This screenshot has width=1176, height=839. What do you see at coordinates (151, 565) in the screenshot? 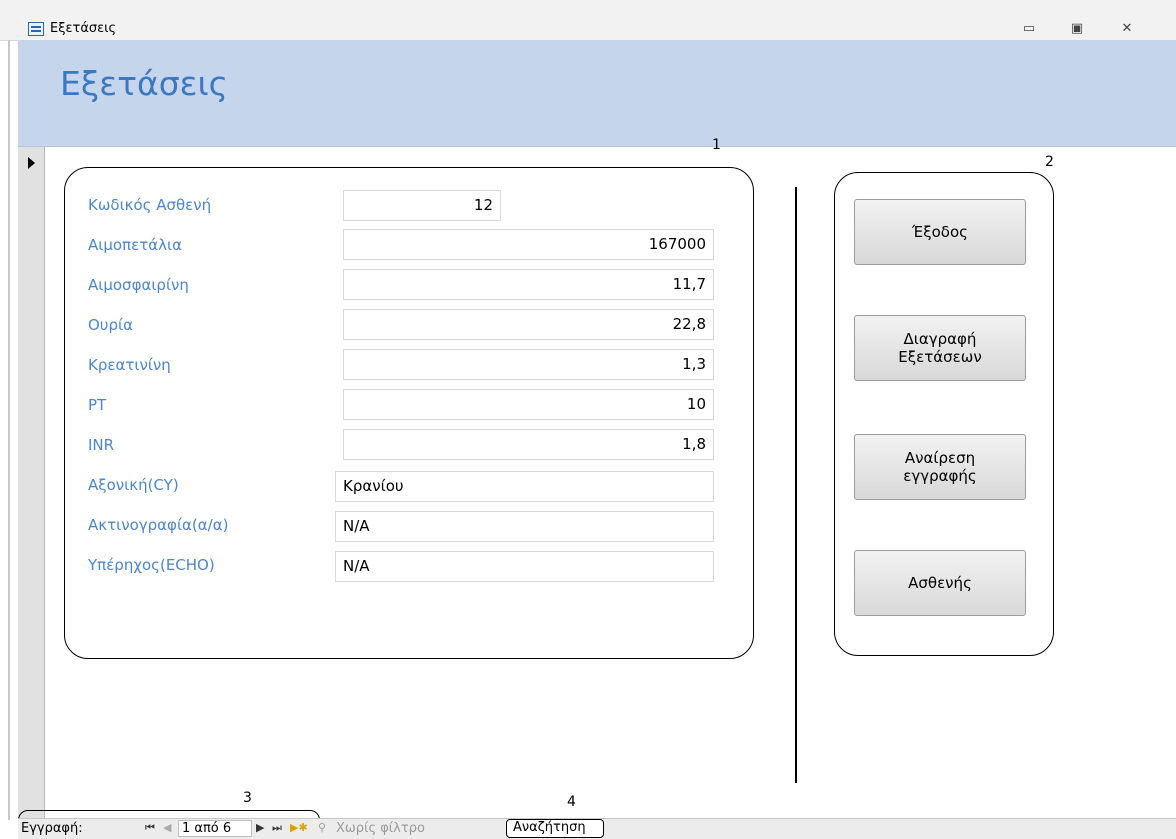
I see `echo-label: Υπέρηχος(ECHO)` at bounding box center [151, 565].